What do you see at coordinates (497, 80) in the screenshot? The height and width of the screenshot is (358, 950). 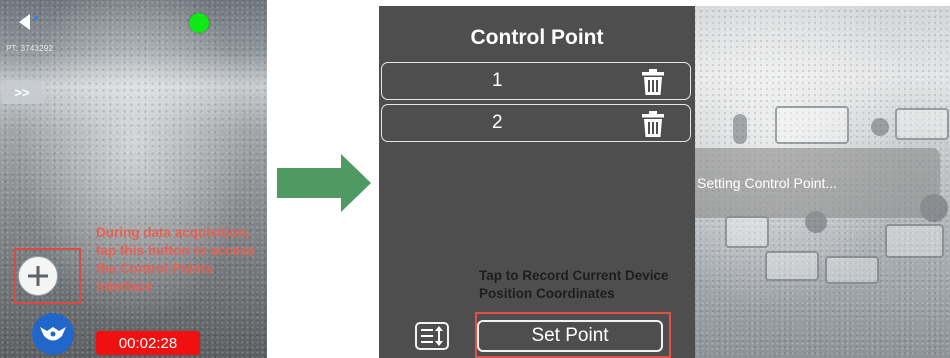 I see `control-point-number: 1` at bounding box center [497, 80].